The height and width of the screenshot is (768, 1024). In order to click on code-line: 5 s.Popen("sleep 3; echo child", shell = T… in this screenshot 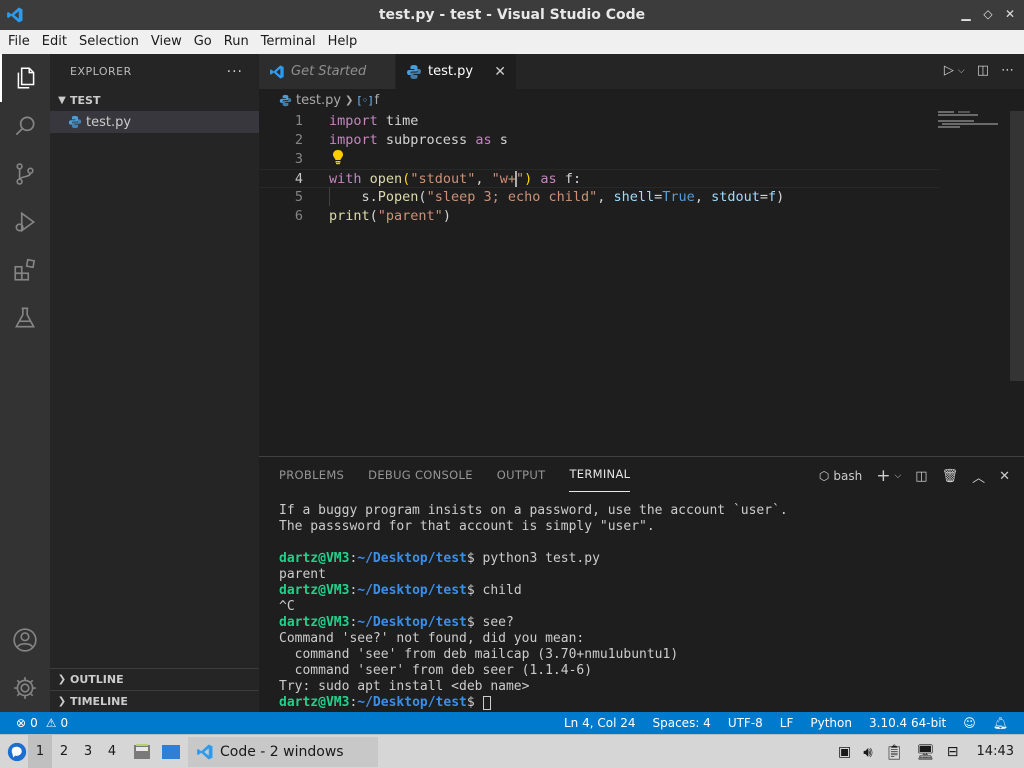, I will do `click(599, 197)`.